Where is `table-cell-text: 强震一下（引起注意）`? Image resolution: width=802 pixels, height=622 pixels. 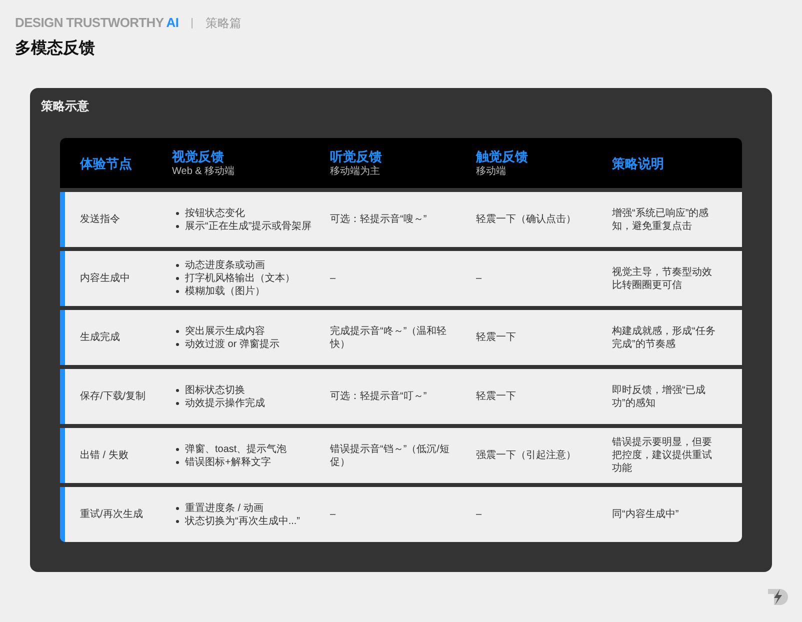
table-cell-text: 强震一下（引起注意） is located at coordinates (526, 455).